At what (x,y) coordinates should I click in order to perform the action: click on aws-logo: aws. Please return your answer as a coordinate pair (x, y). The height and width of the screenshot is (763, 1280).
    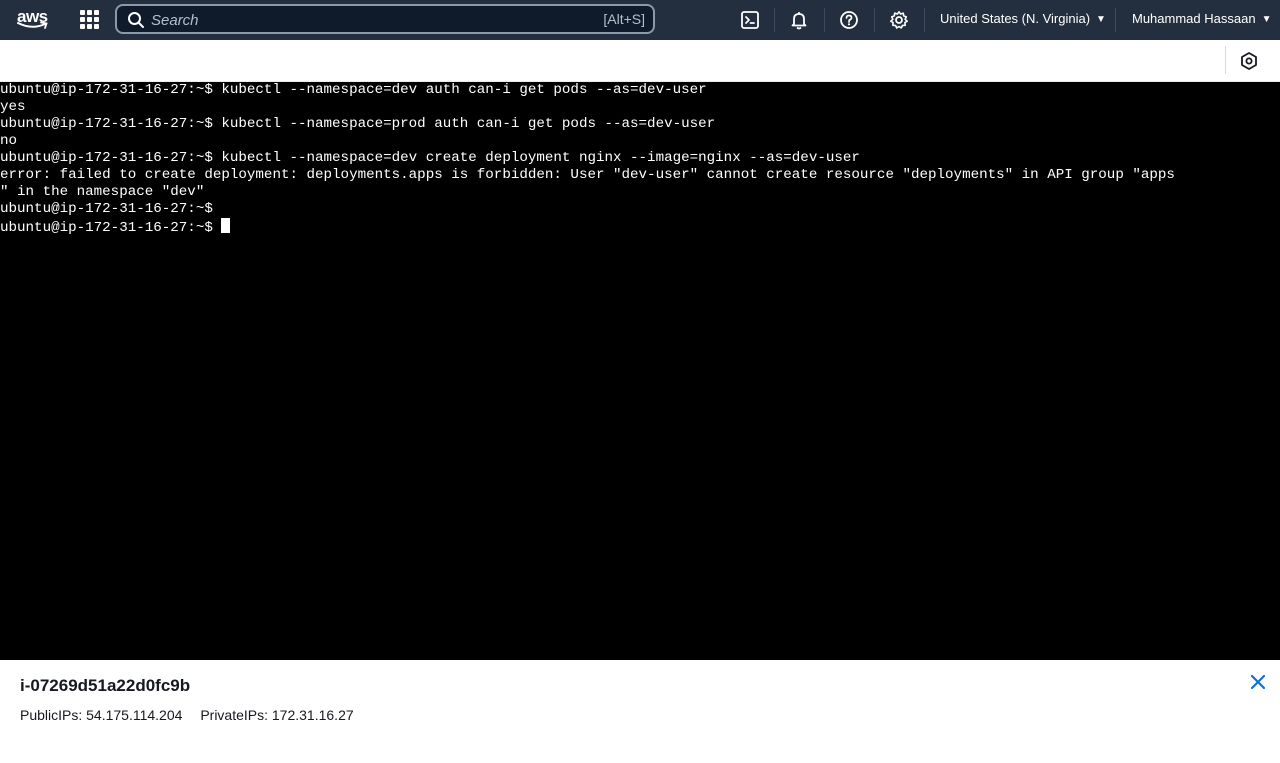
    Looking at the image, I should click on (33, 19).